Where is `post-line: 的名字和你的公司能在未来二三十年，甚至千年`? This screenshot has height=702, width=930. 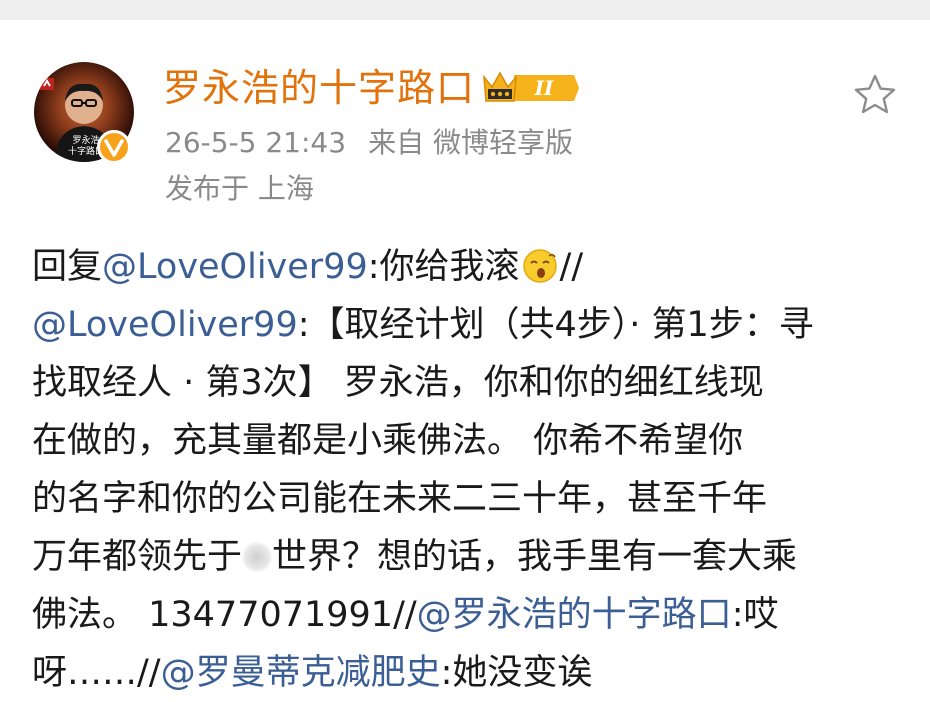 post-line: 的名字和你的公司能在未来二三十年，甚至千年 is located at coordinates (400, 499).